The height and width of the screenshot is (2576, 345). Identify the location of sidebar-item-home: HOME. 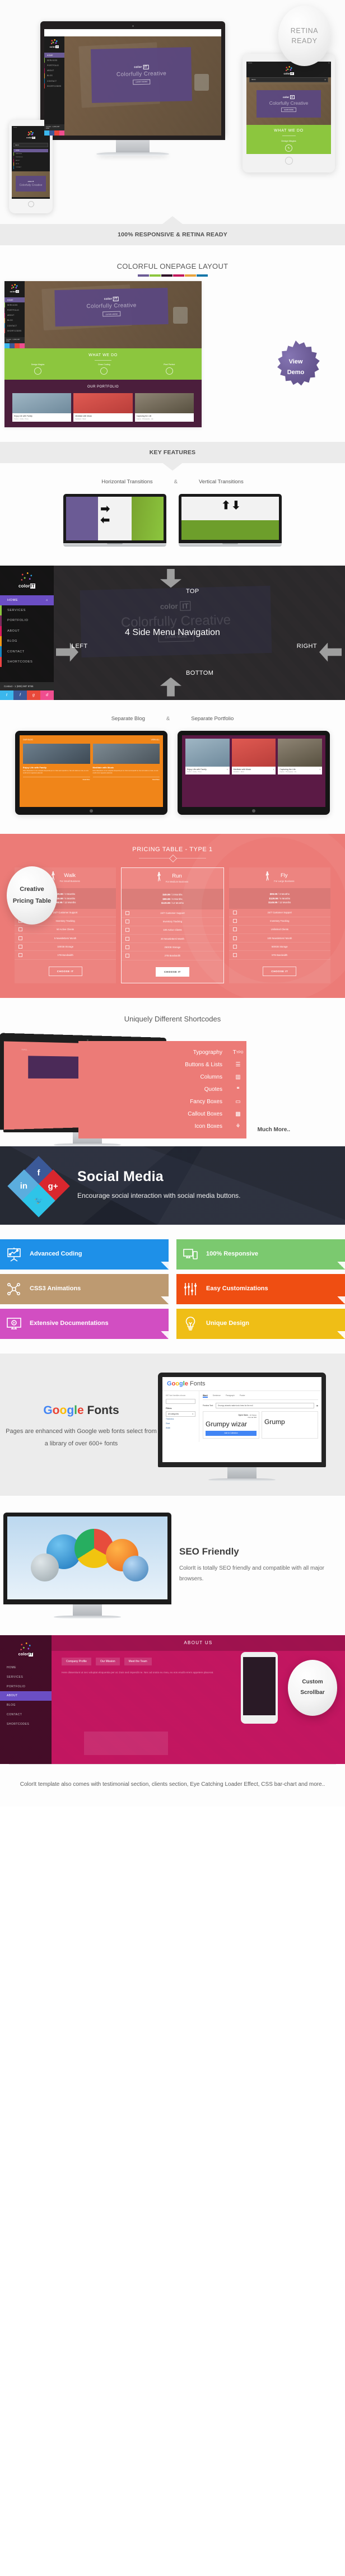
(26, 1668).